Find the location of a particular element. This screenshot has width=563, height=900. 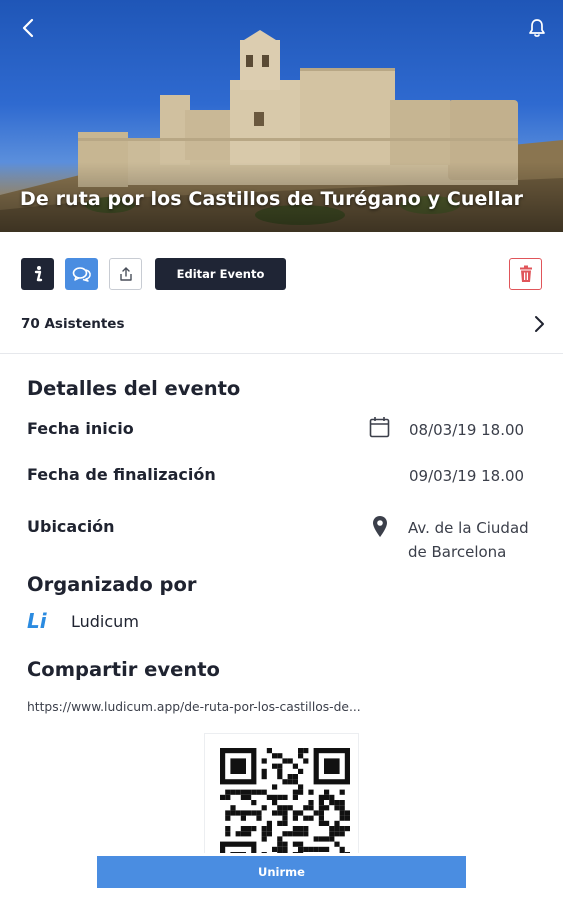

chat-bubbles-icon is located at coordinates (81, 274).